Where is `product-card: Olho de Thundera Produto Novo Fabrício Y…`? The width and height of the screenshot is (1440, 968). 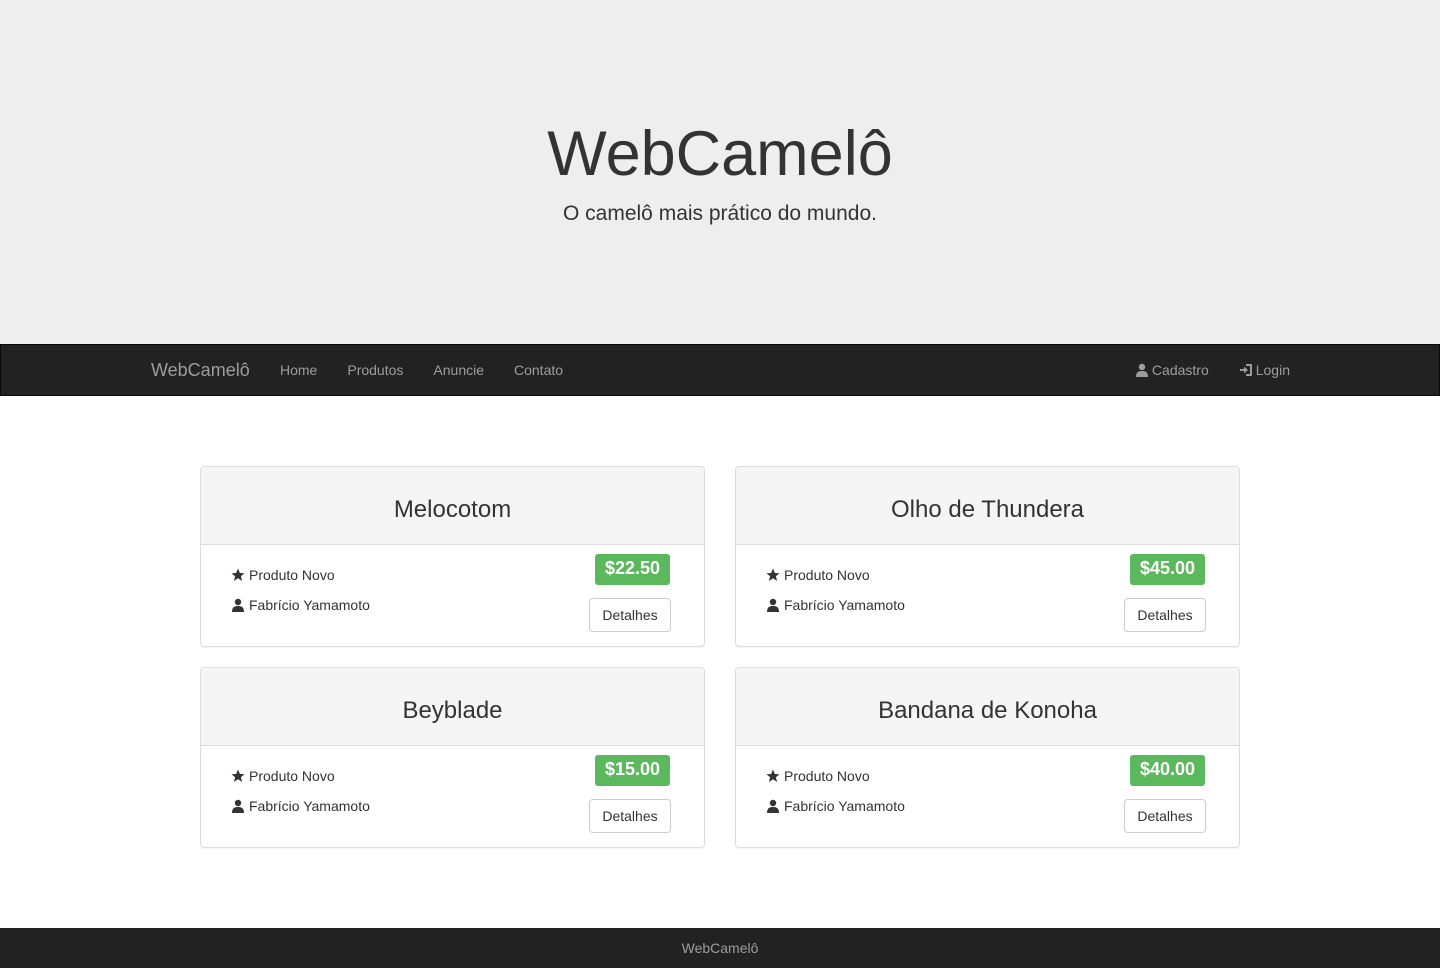
product-card: Olho de Thundera Produto Novo Fabrício Y… is located at coordinates (987, 556).